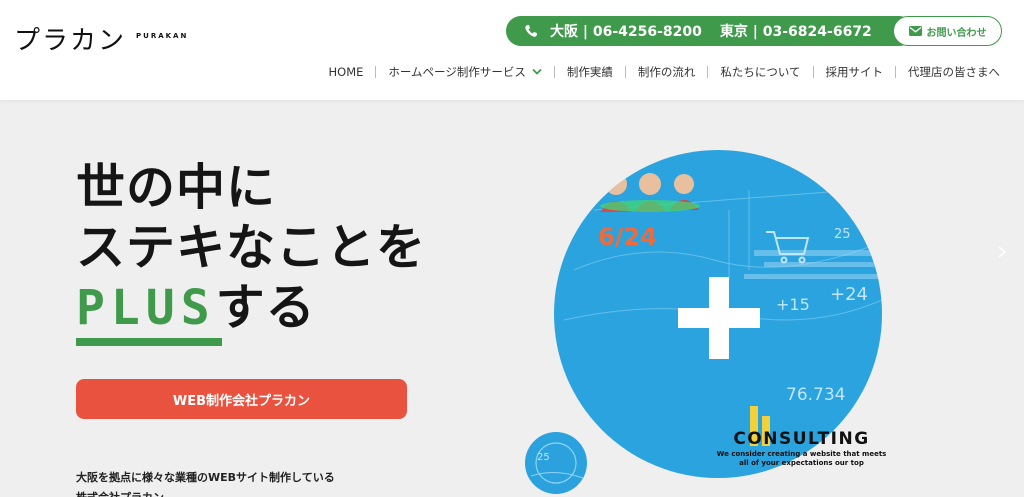 This screenshot has width=1024, height=497. I want to click on headline-line-1: 世の中に, so click(176, 187).